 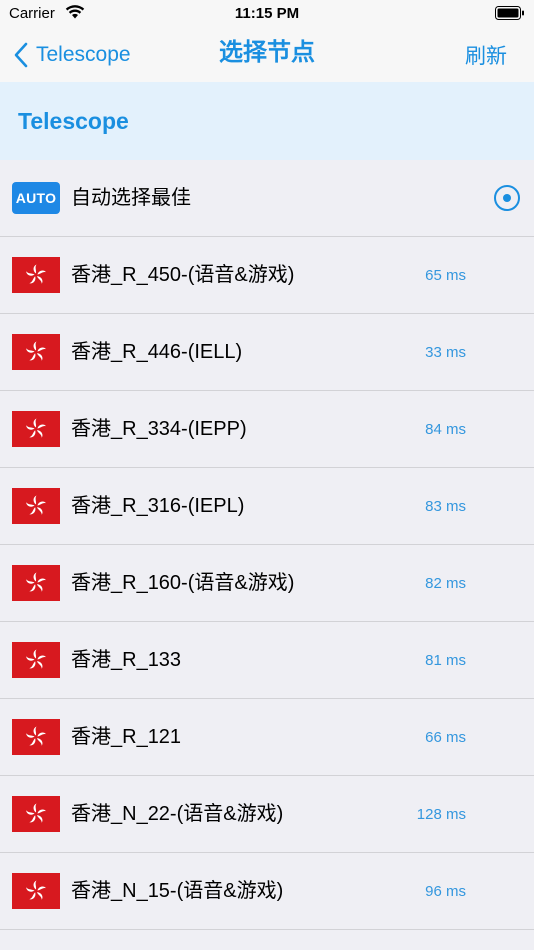 I want to click on node-name: 香港_N_22-(语音&游戏), so click(x=177, y=814).